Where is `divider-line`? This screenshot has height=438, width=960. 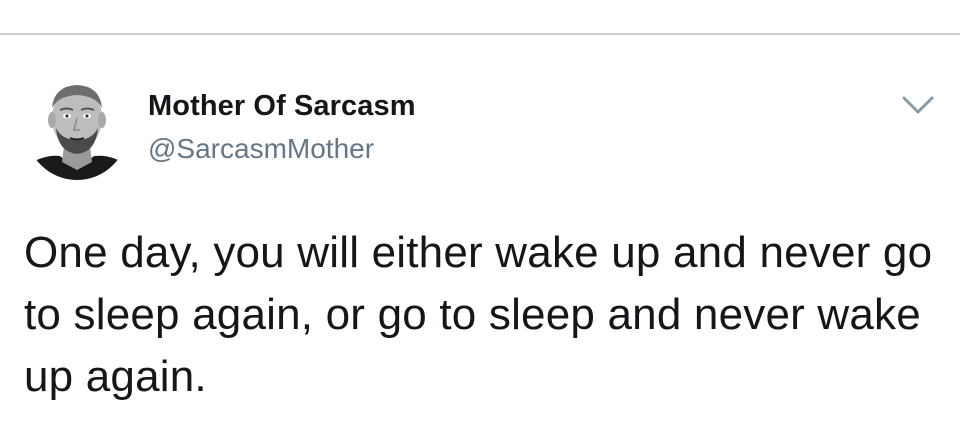 divider-line is located at coordinates (480, 34).